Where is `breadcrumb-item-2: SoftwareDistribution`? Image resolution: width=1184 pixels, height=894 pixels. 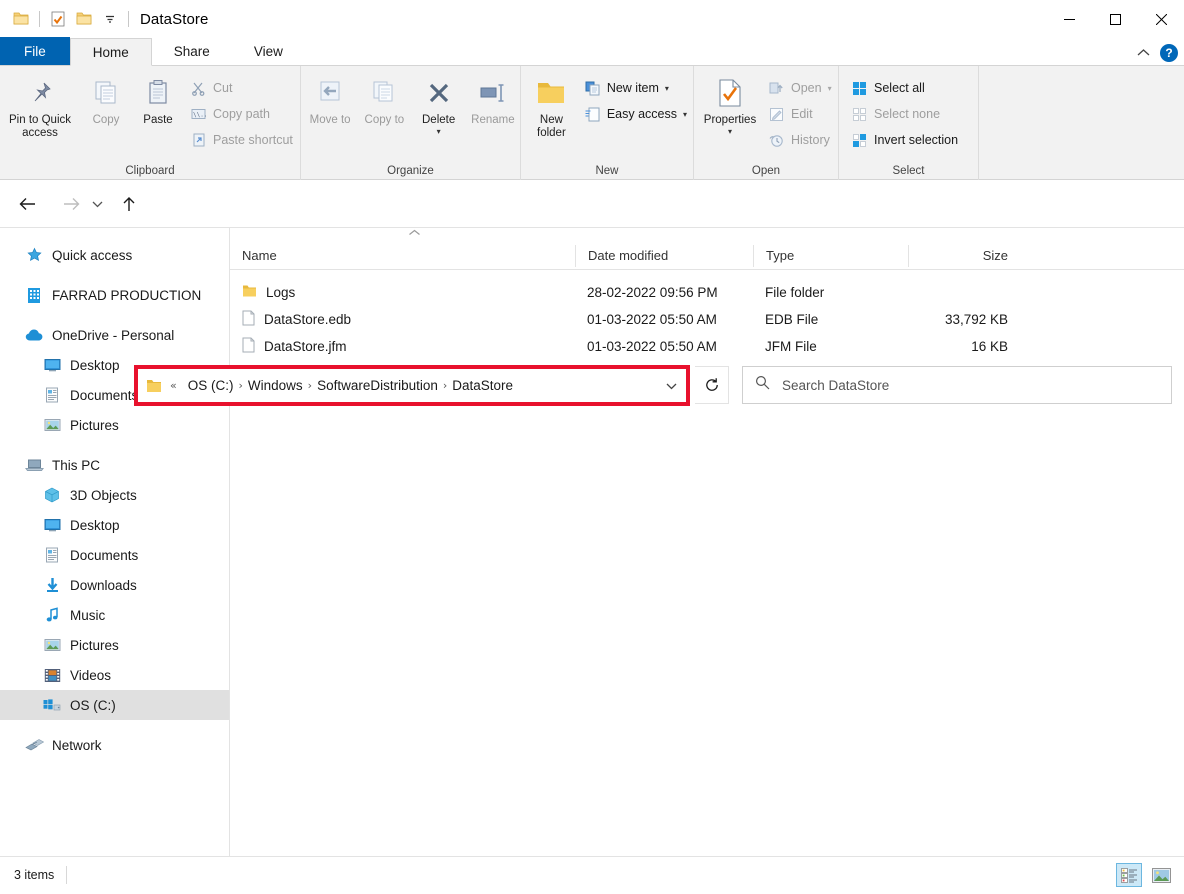 breadcrumb-item-2: SoftwareDistribution is located at coordinates (377, 385).